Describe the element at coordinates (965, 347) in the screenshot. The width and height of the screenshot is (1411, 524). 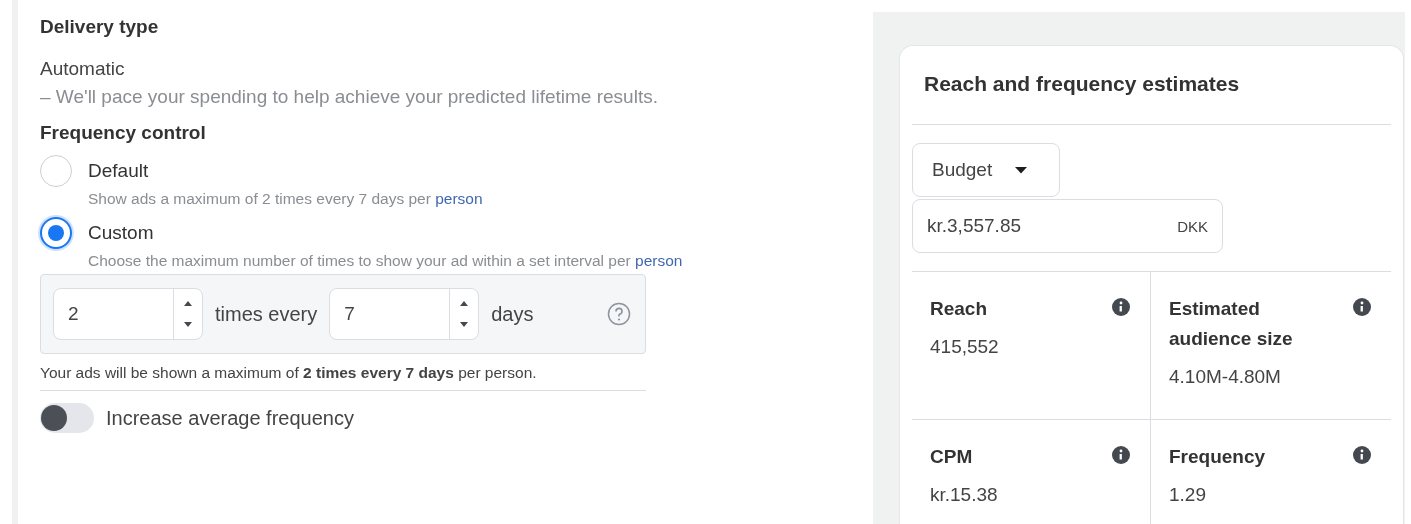
I see `metric-value: 415,552` at that location.